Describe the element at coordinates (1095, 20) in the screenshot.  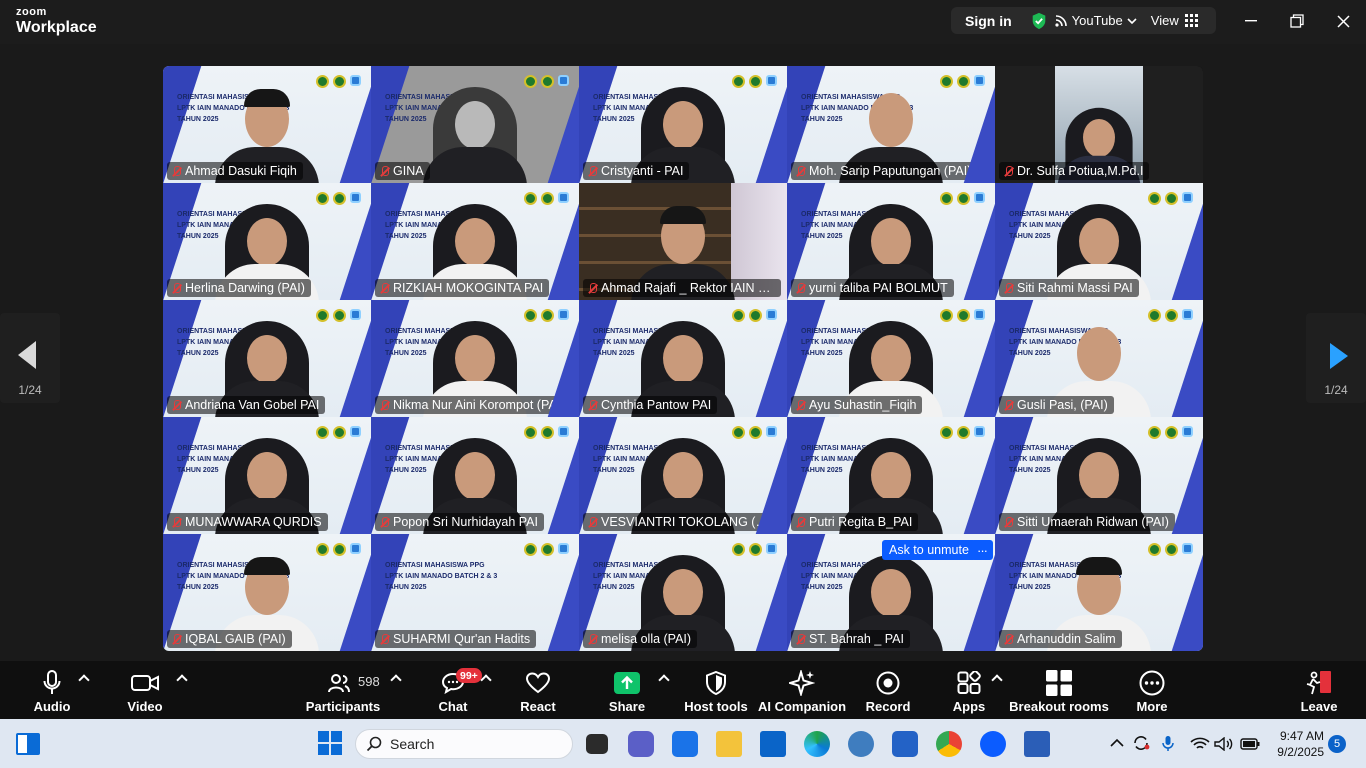
I see `livestream-youtube: YouTube` at that location.